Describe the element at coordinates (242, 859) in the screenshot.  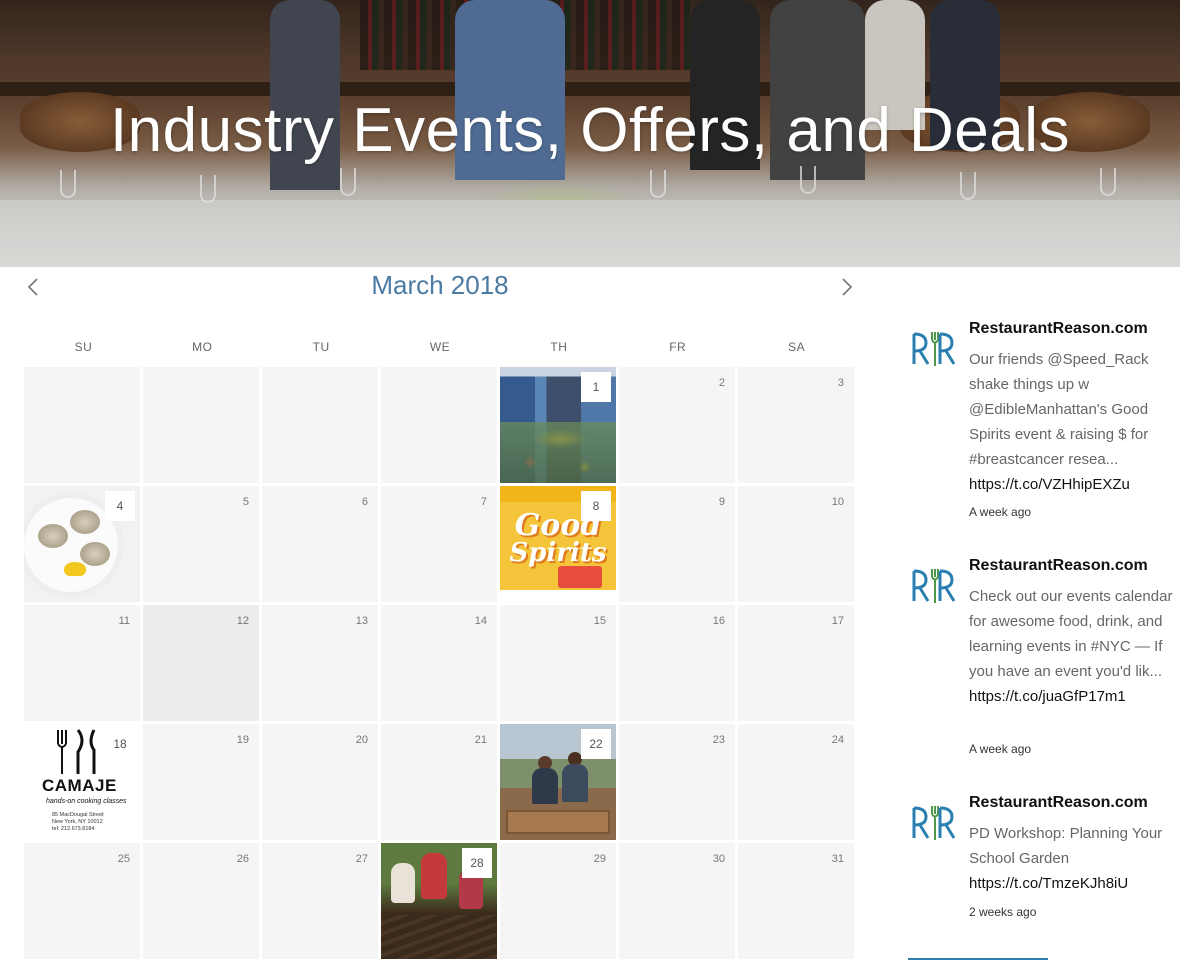
I see `day-number: 26` at that location.